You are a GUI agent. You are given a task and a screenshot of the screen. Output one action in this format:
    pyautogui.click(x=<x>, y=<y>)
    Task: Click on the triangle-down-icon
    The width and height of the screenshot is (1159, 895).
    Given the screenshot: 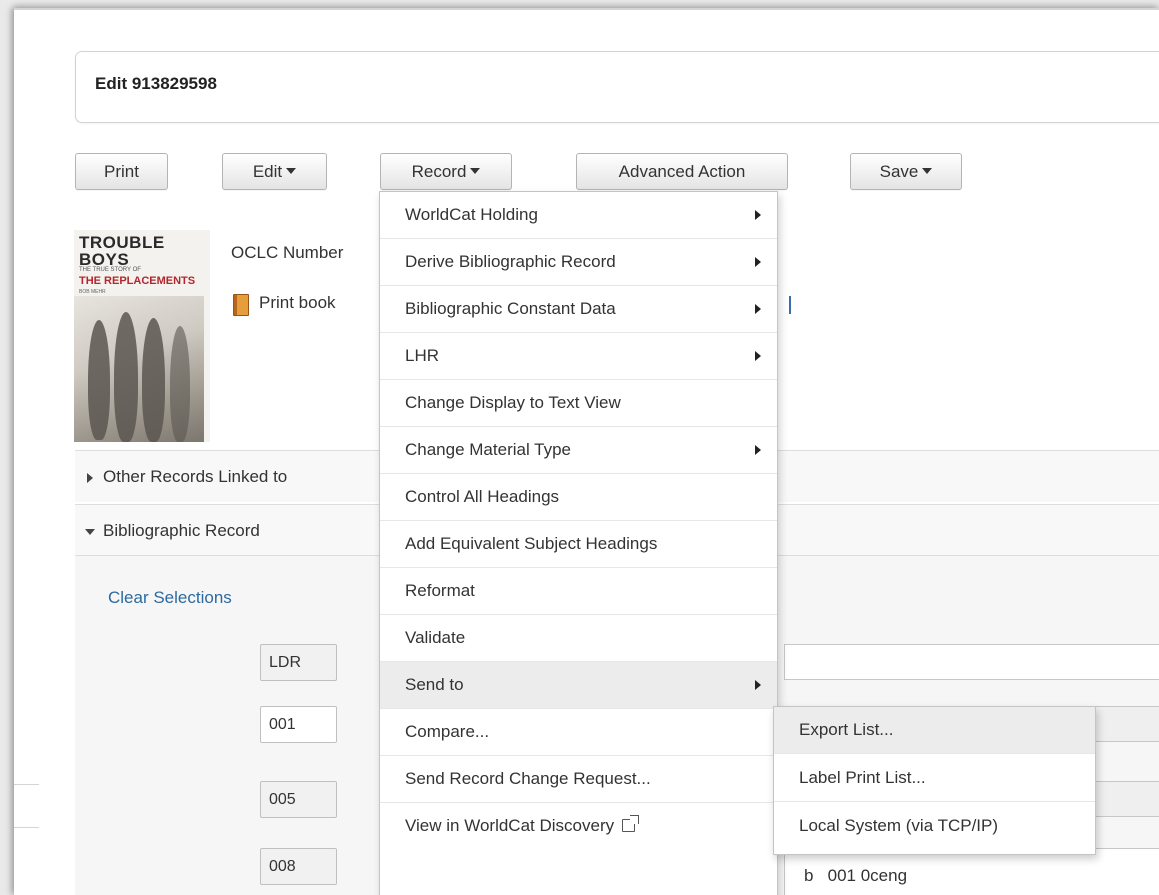 What is the action you would take?
    pyautogui.click(x=90, y=532)
    